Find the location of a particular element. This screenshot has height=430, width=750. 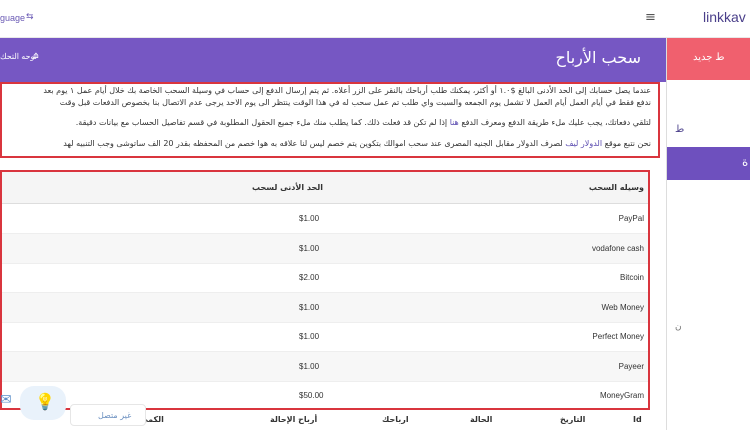

dollar-rate-link: الدولار ليف is located at coordinates (583, 143).